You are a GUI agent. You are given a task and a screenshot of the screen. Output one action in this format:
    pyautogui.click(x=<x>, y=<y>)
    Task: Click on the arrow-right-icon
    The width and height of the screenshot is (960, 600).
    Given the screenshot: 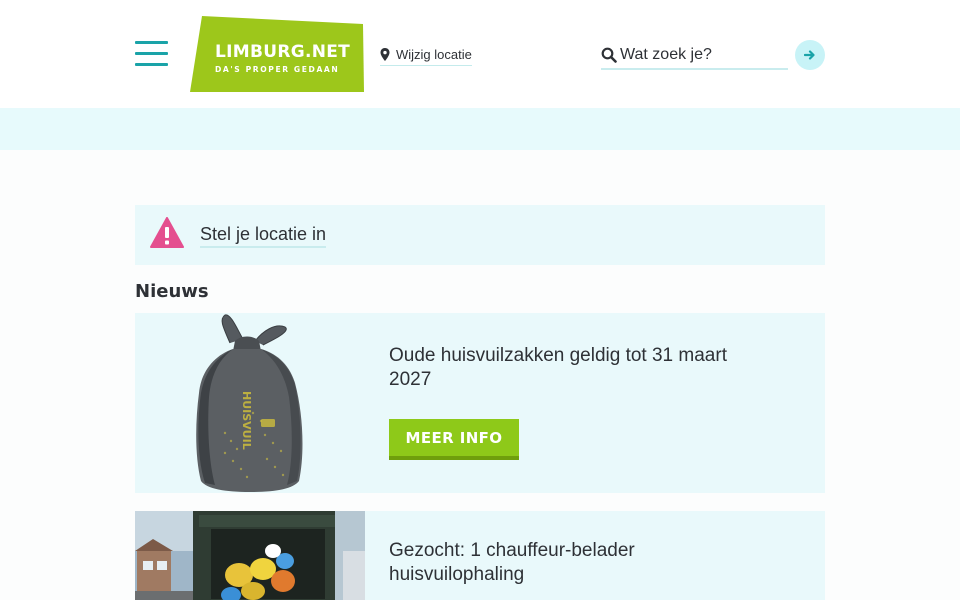 What is the action you would take?
    pyautogui.click(x=809, y=55)
    